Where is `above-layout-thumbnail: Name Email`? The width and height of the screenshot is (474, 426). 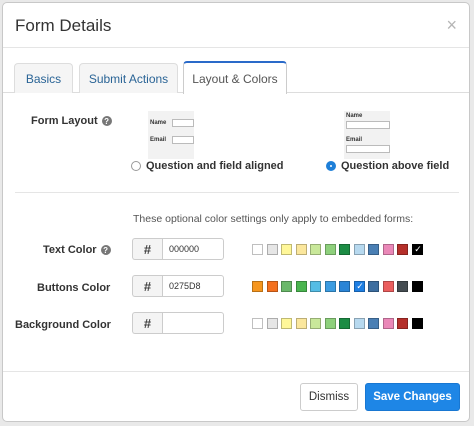
above-layout-thumbnail: Name Email is located at coordinates (367, 135).